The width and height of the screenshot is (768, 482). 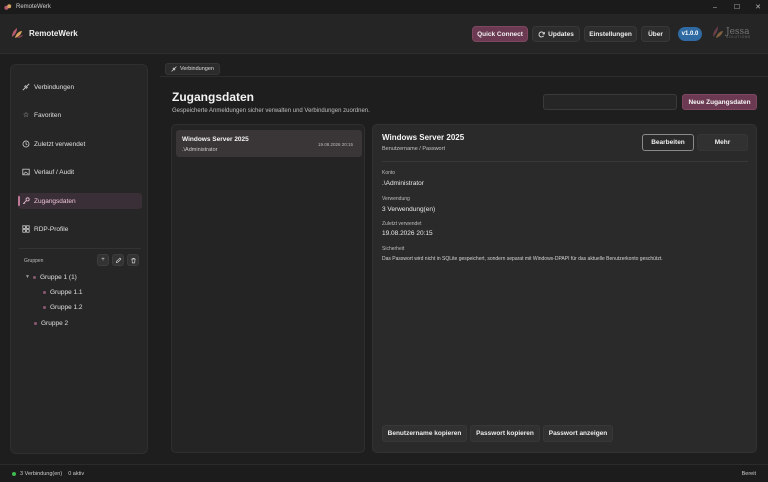 What do you see at coordinates (63, 292) in the screenshot?
I see `tree-group-1-1: Gruppe 1.1` at bounding box center [63, 292].